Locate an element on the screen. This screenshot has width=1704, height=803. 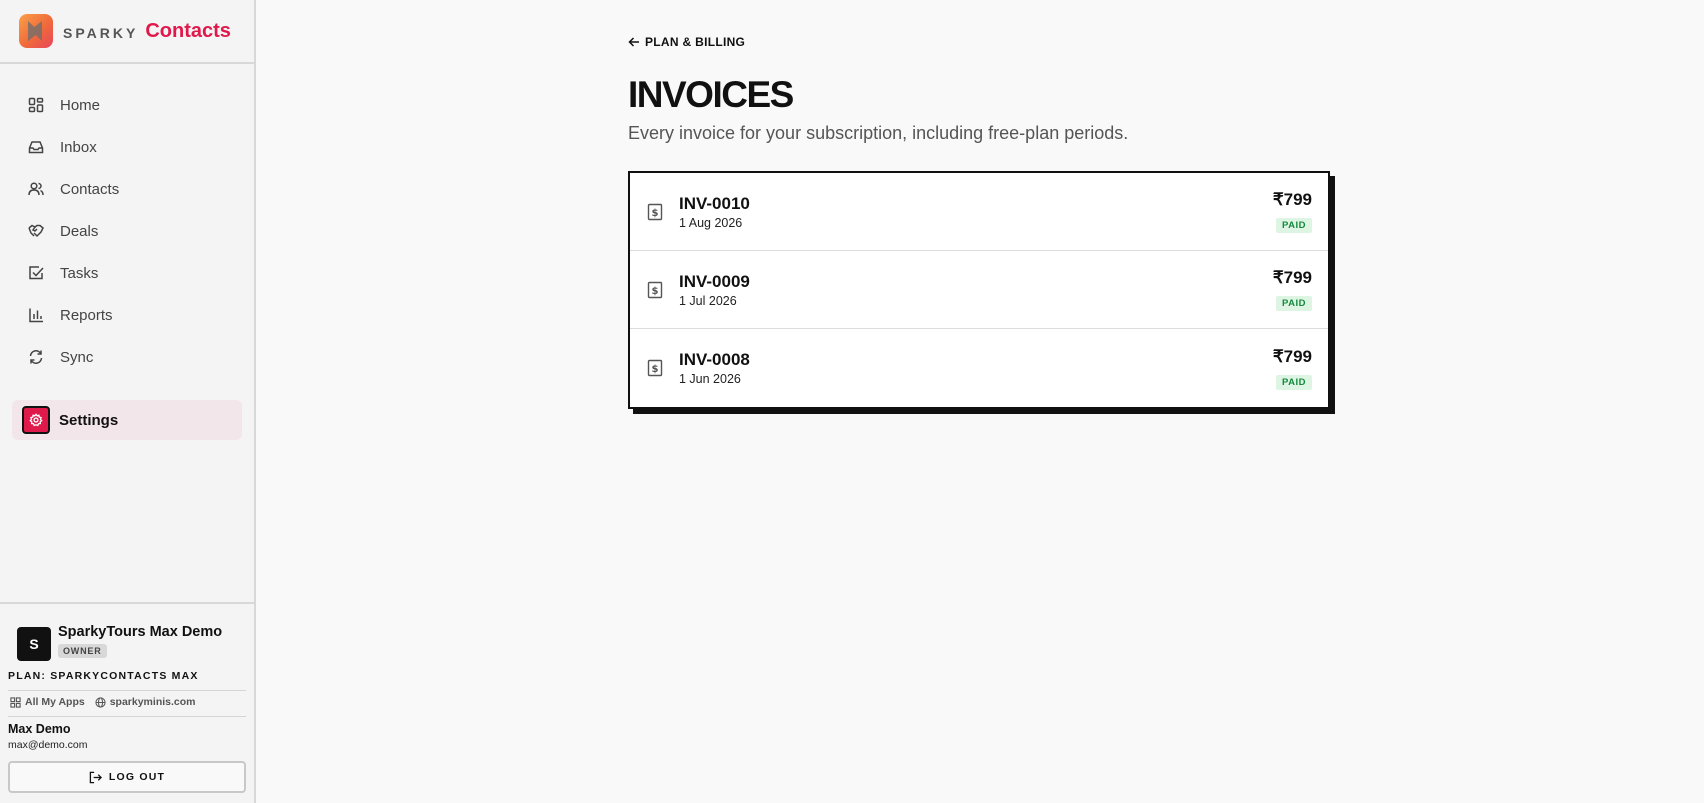
sidebar-item-home: Home is located at coordinates (127, 105).